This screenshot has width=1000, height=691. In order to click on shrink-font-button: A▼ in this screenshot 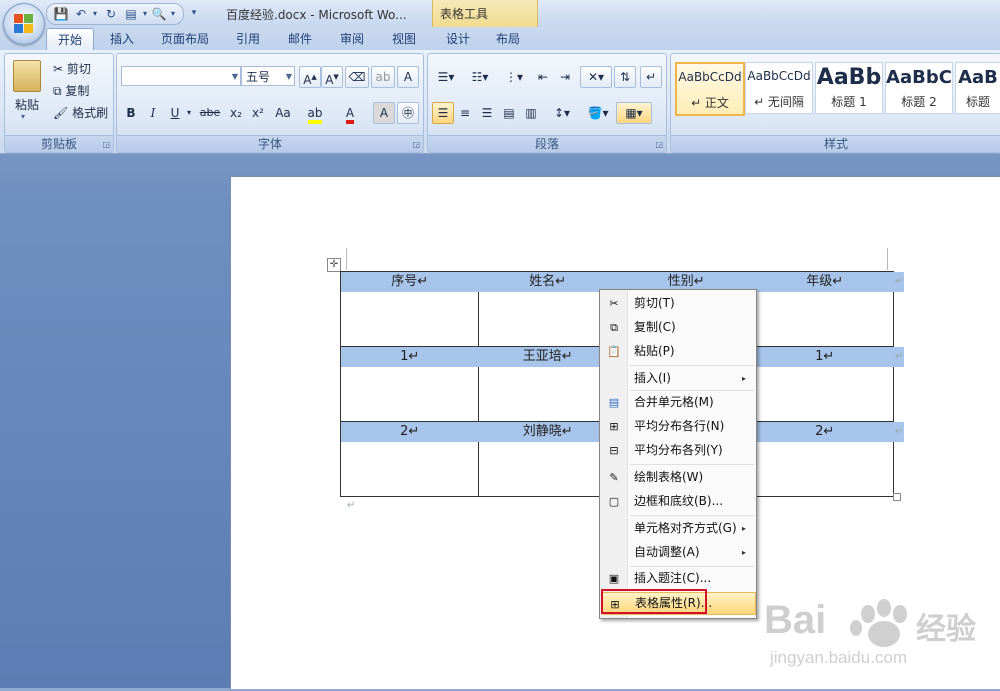, I will do `click(332, 77)`.